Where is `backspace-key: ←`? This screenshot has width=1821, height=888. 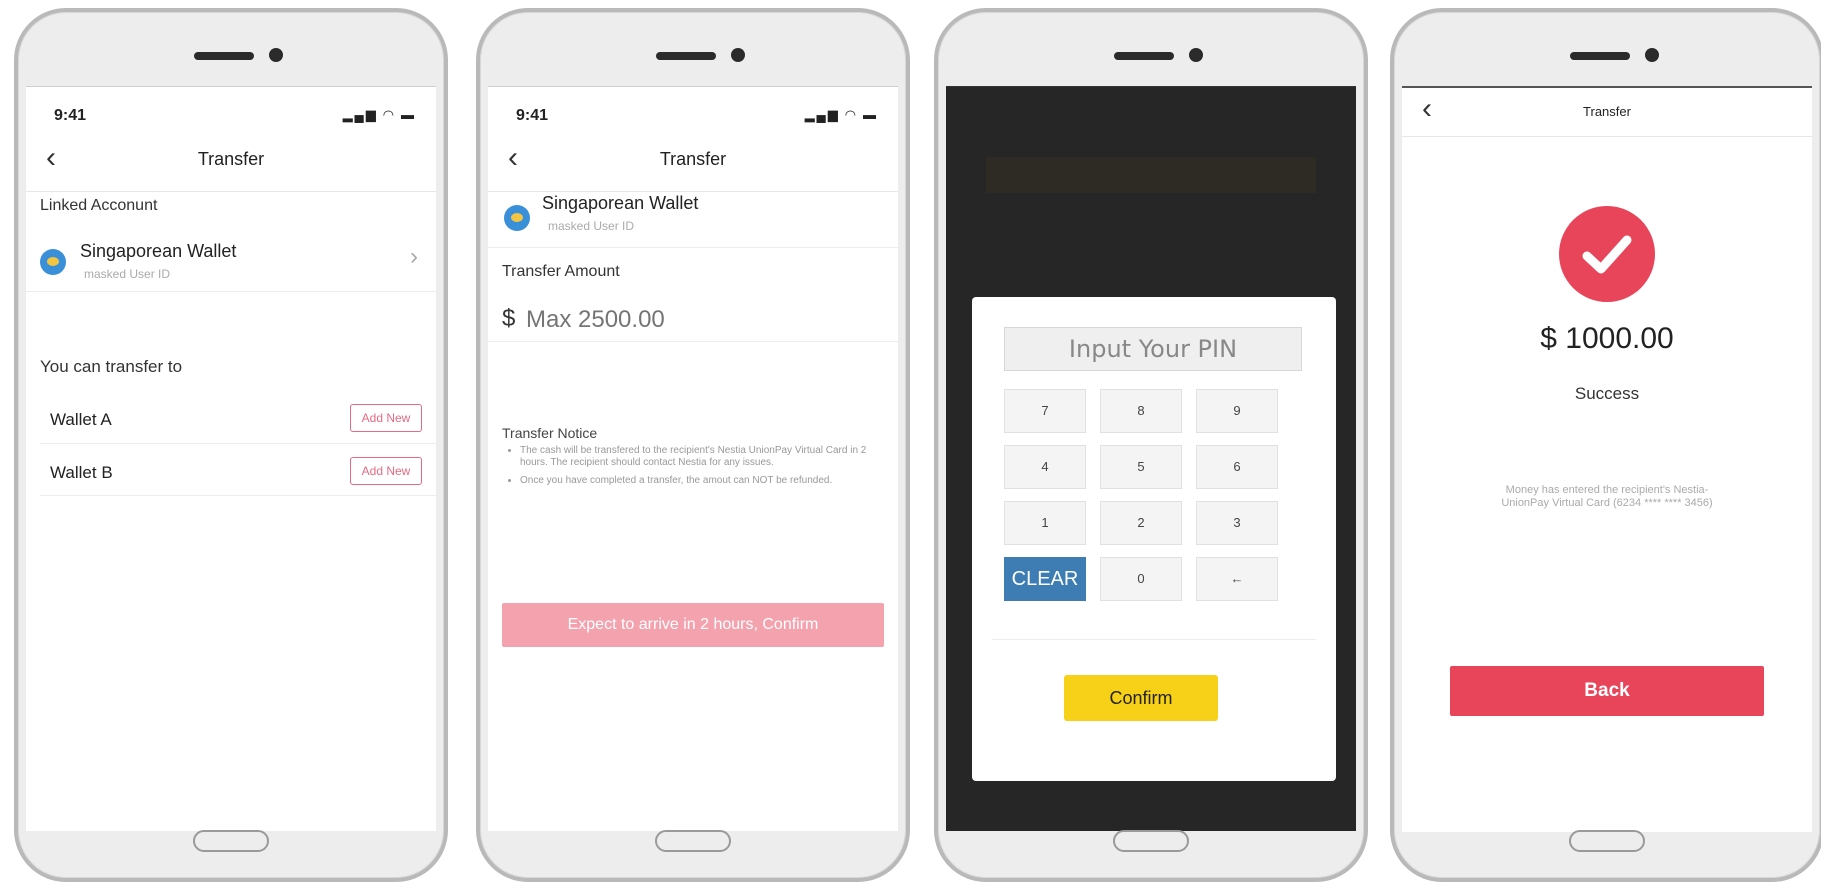
backspace-key: ← is located at coordinates (1237, 579).